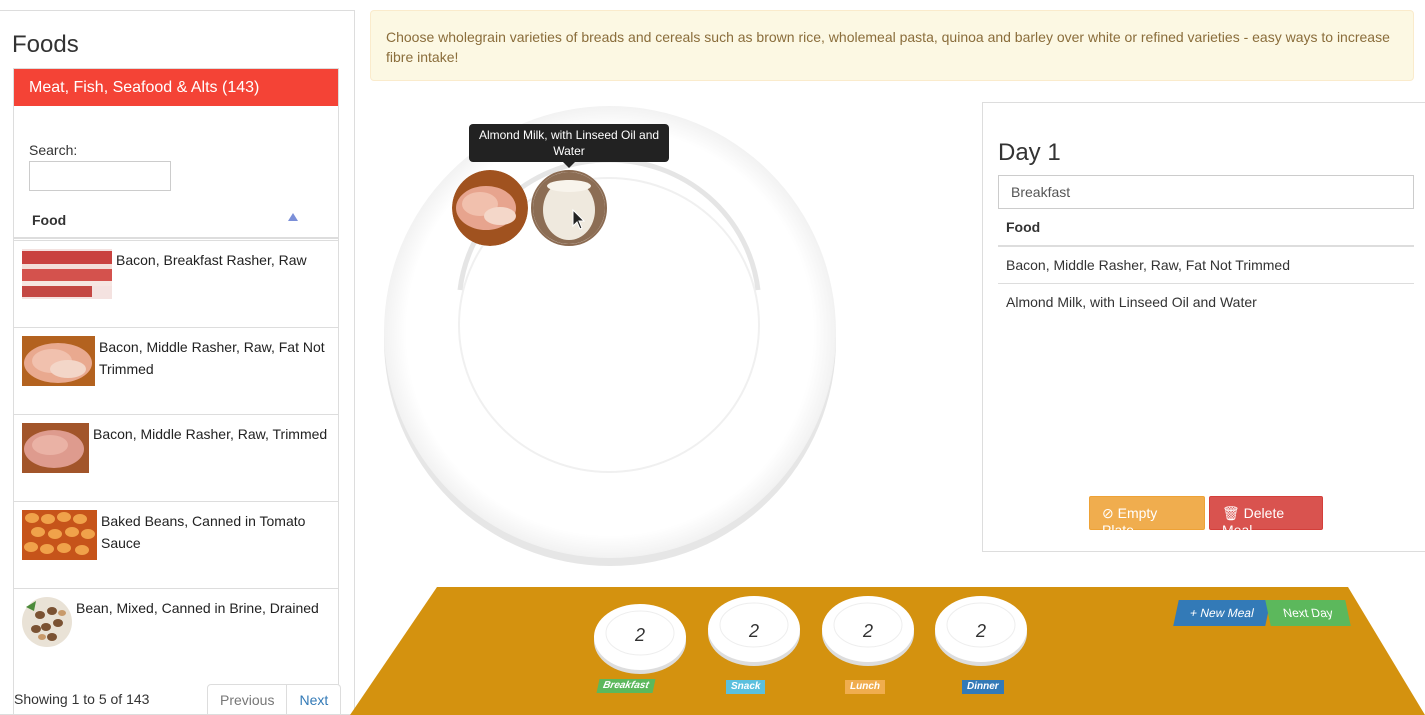  I want to click on pager-info: Showing 1 to 5 of 143 entries, so click(82, 702).